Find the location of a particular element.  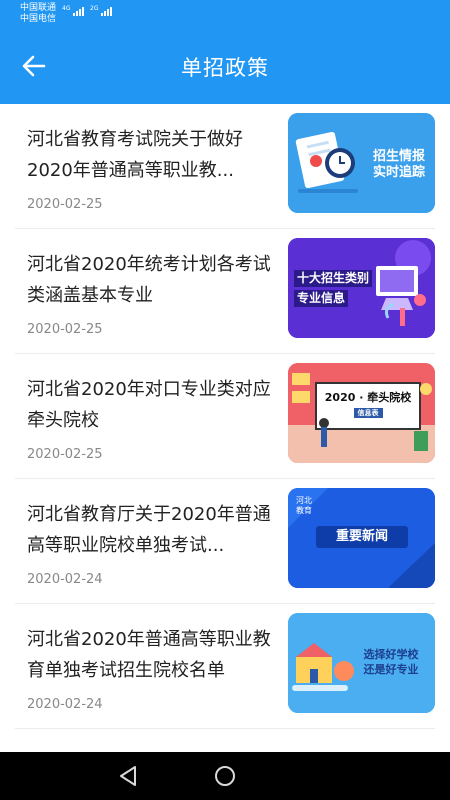

page-title: 单招政策 is located at coordinates (225, 68).